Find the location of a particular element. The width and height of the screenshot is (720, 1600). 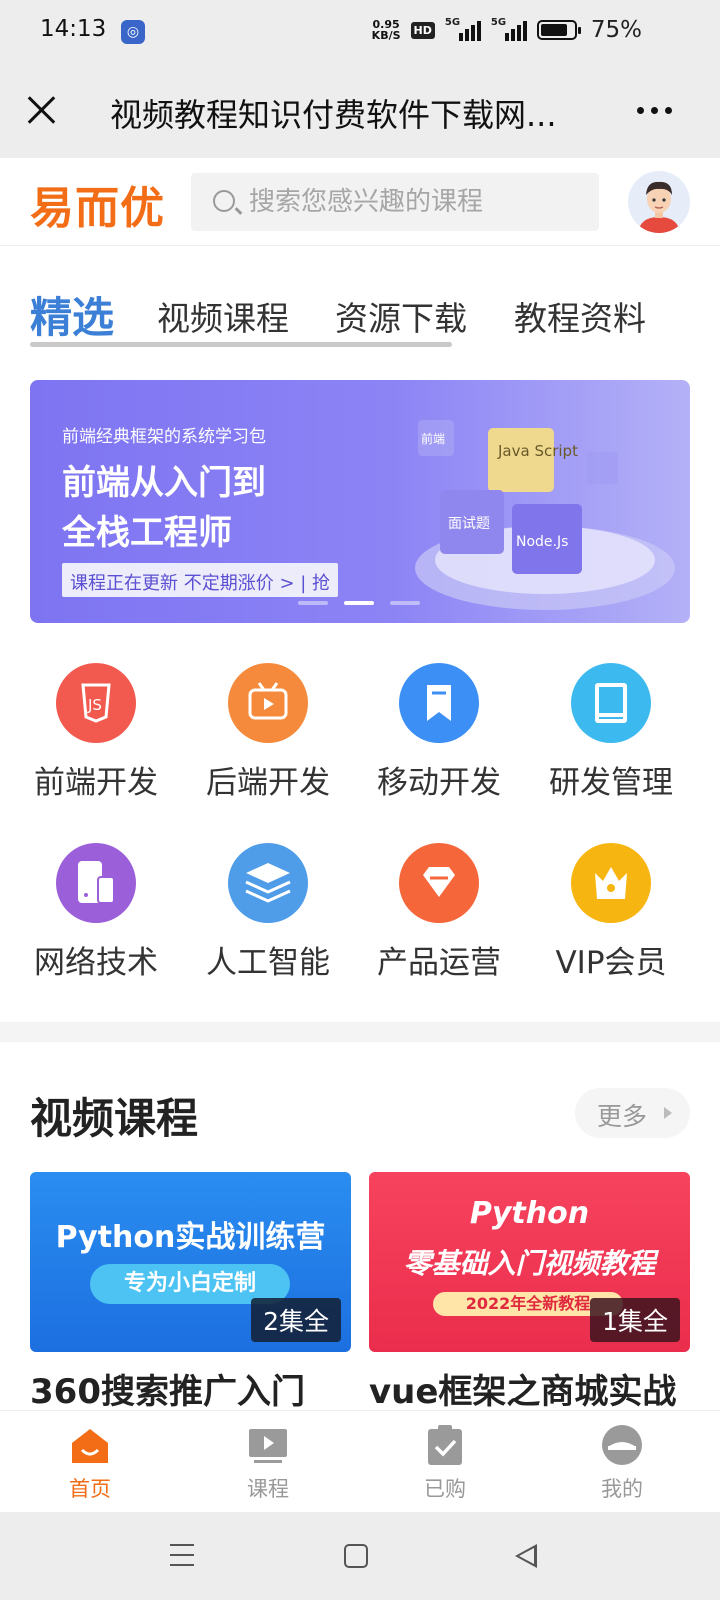

search-bar is located at coordinates (395, 202).